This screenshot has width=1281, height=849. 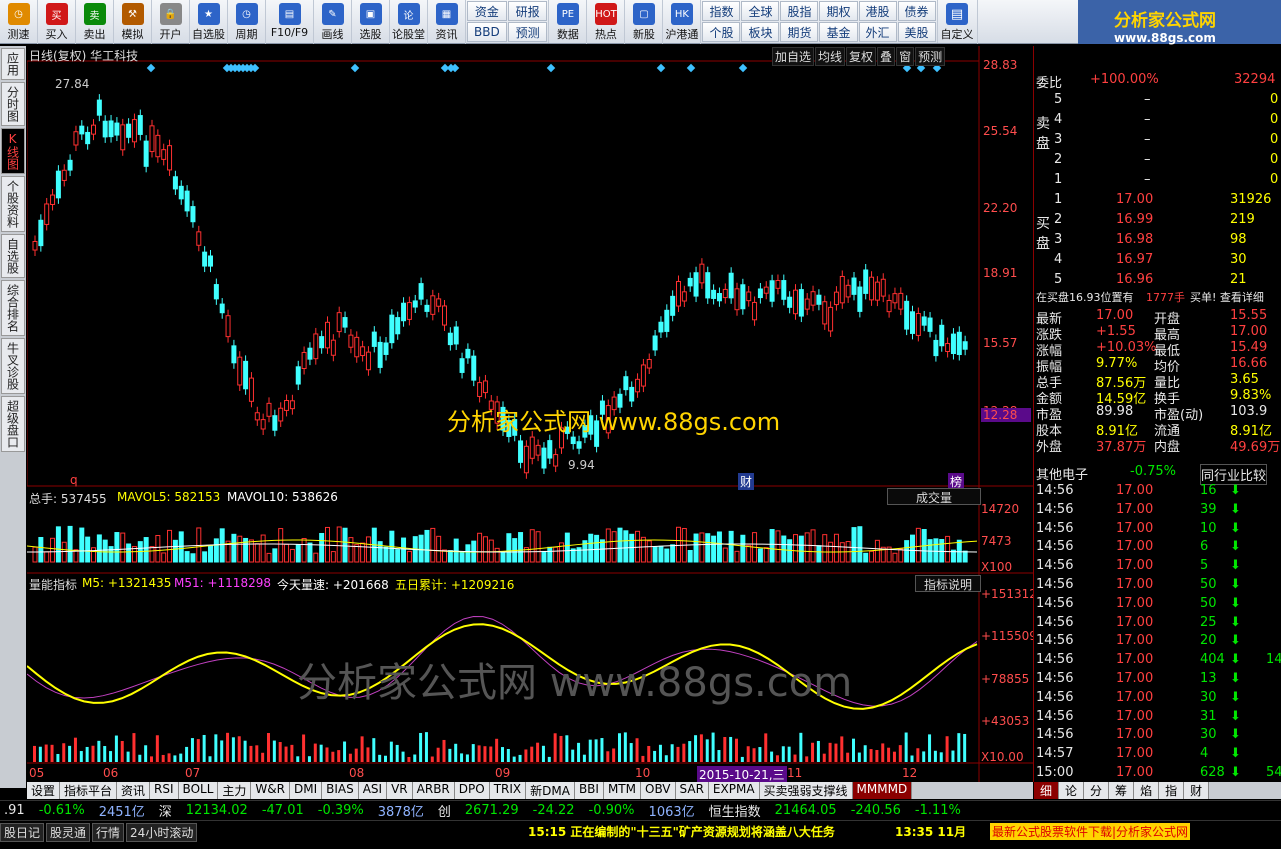 I want to click on toolbar-button-4: 🔒 开户, so click(x=171, y=22).